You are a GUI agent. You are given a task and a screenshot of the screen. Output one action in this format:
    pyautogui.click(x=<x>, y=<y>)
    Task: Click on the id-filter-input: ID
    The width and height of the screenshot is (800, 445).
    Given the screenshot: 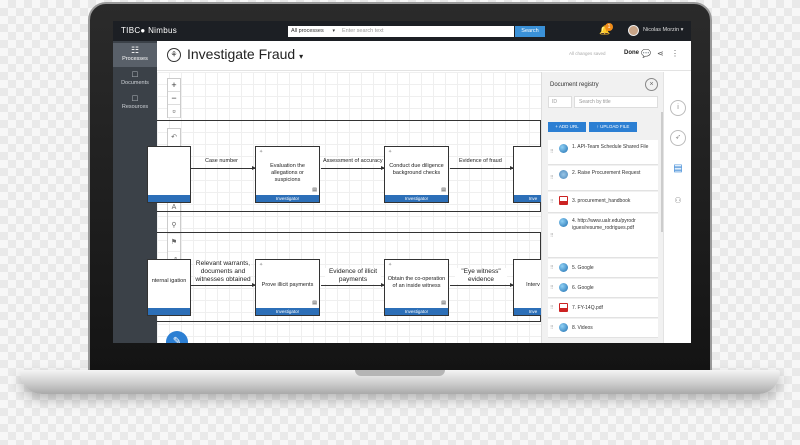 What is the action you would take?
    pyautogui.click(x=560, y=102)
    